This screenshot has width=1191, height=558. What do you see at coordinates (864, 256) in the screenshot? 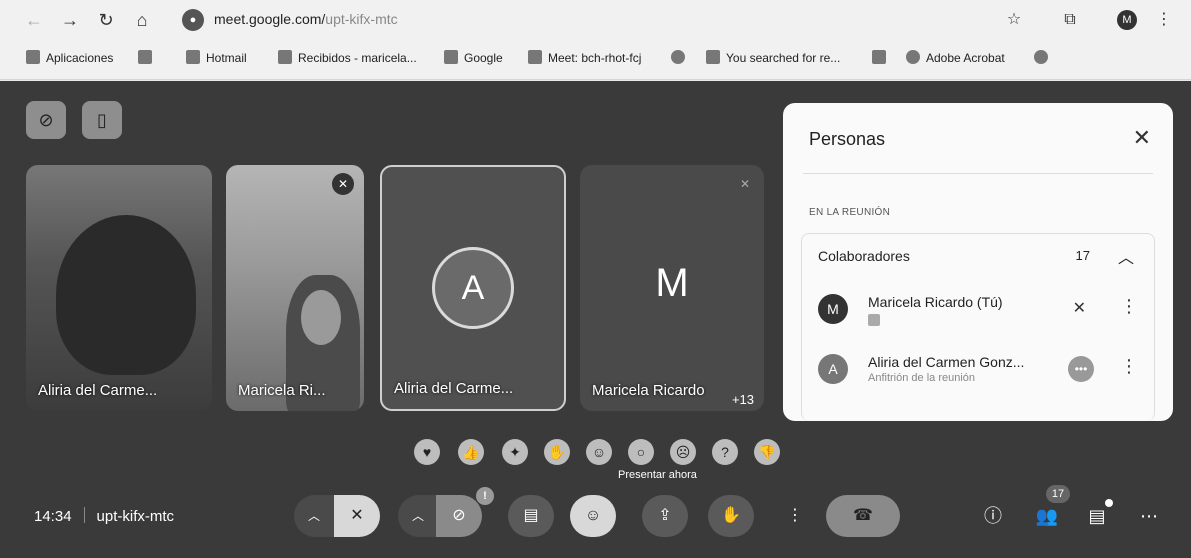
I see `group-label: Colaboradores` at bounding box center [864, 256].